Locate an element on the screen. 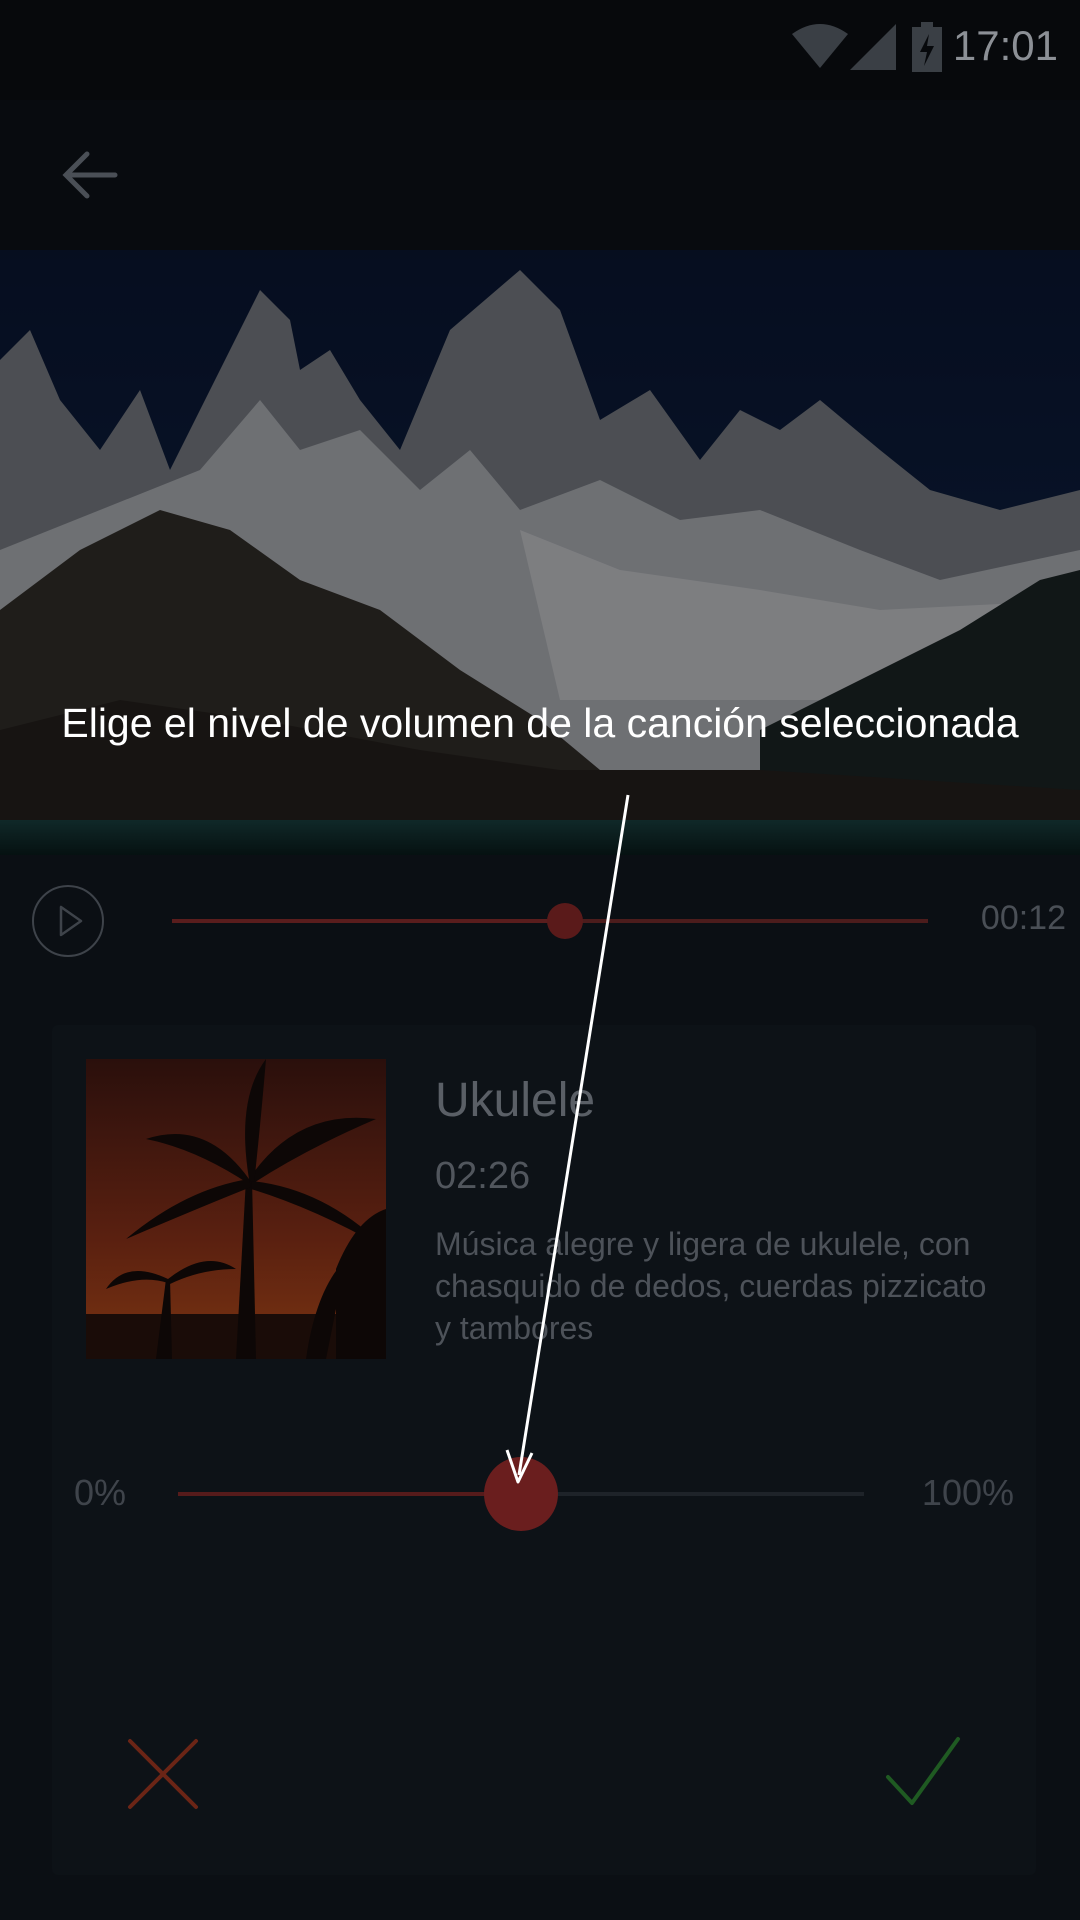 The width and height of the screenshot is (1080, 1920). play-button is located at coordinates (68, 921).